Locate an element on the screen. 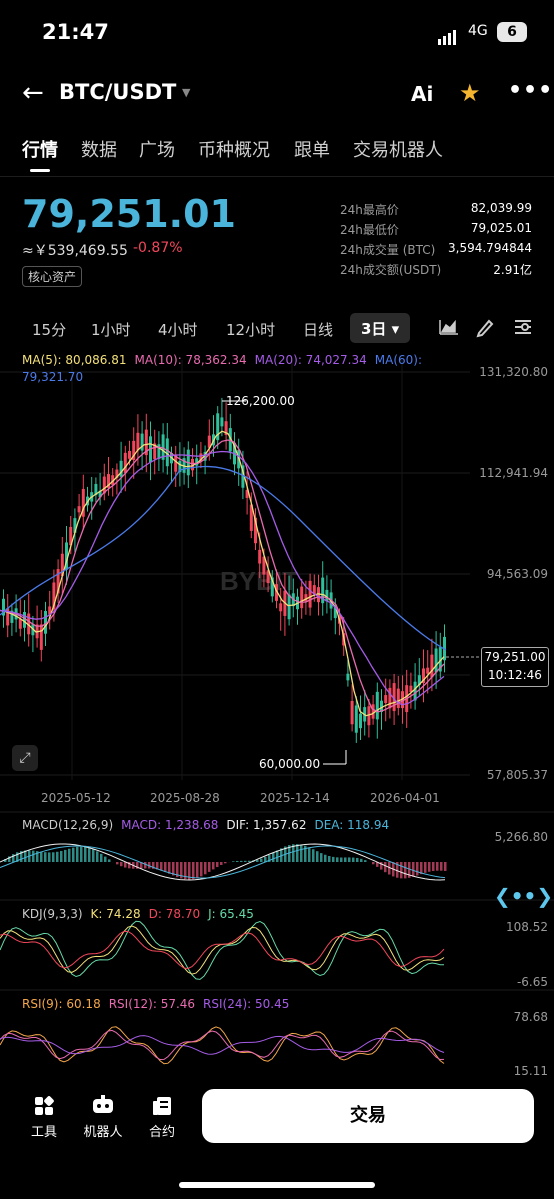 The width and height of the screenshot is (554, 1199). scroll-right-icon: ❮••❯ is located at coordinates (523, 896).